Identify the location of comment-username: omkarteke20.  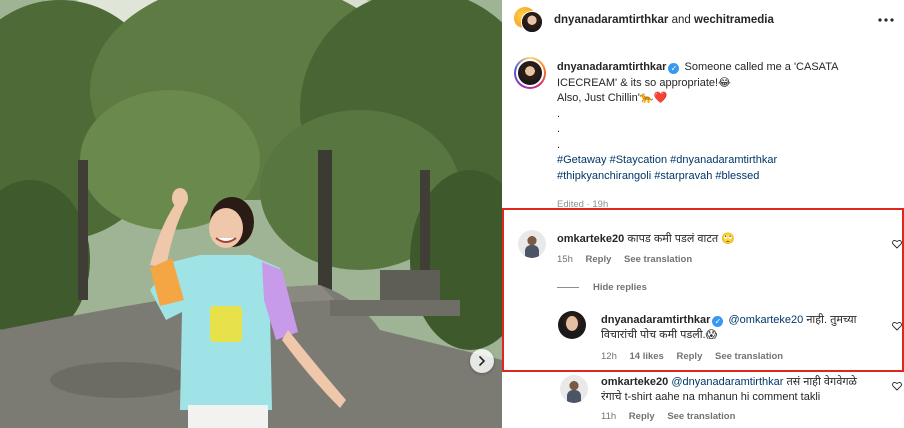
(590, 239).